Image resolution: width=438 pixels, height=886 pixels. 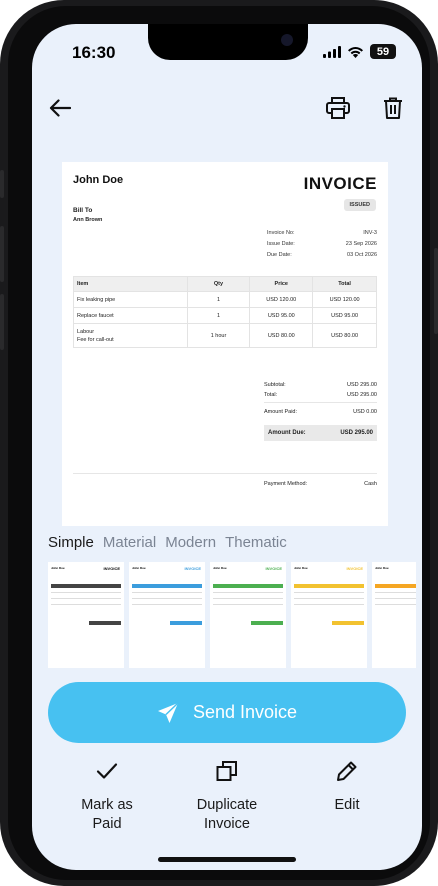 I want to click on amount-paid-value: USD 0.00, so click(x=365, y=412).